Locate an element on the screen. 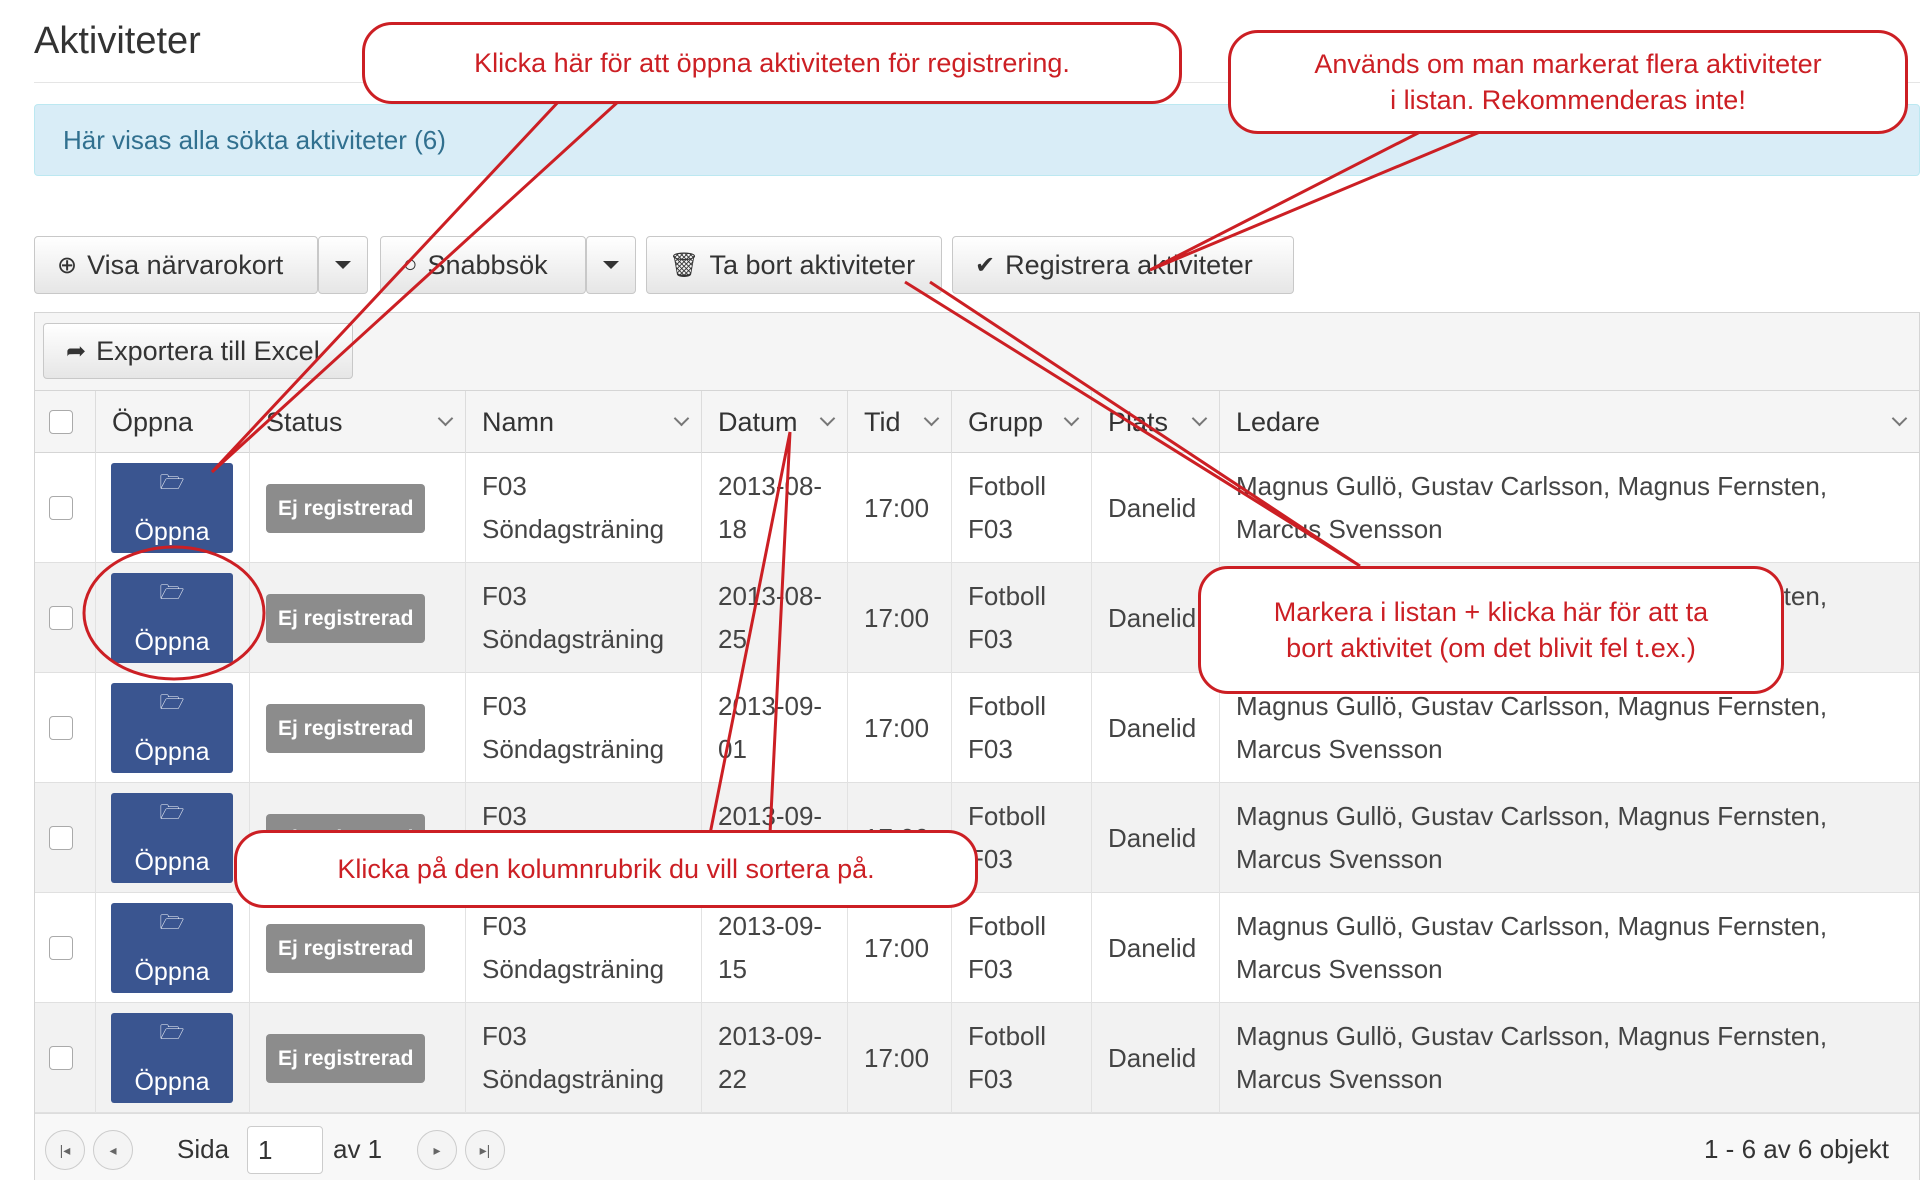 The height and width of the screenshot is (1180, 1926). select-all-header is located at coordinates (65, 422).